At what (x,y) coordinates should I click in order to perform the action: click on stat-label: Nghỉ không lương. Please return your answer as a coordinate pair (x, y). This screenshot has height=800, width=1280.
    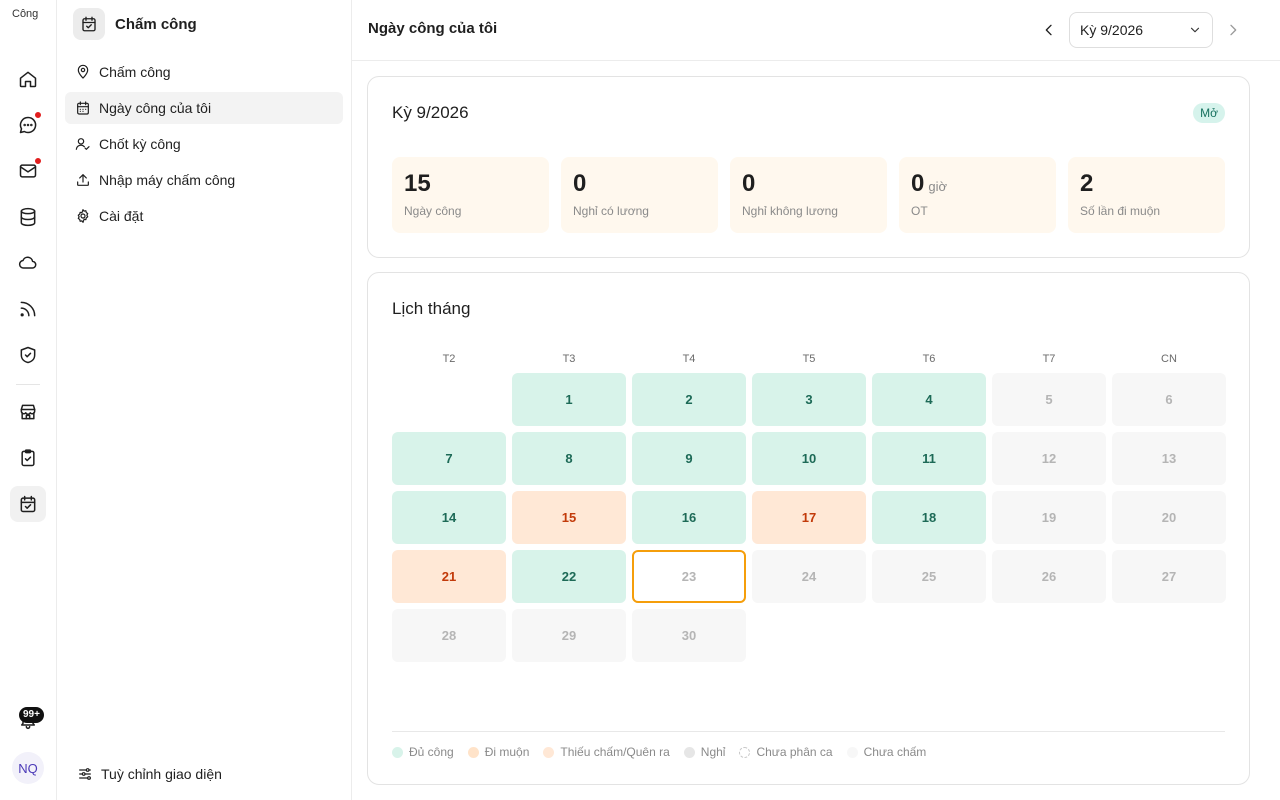
    Looking at the image, I should click on (790, 211).